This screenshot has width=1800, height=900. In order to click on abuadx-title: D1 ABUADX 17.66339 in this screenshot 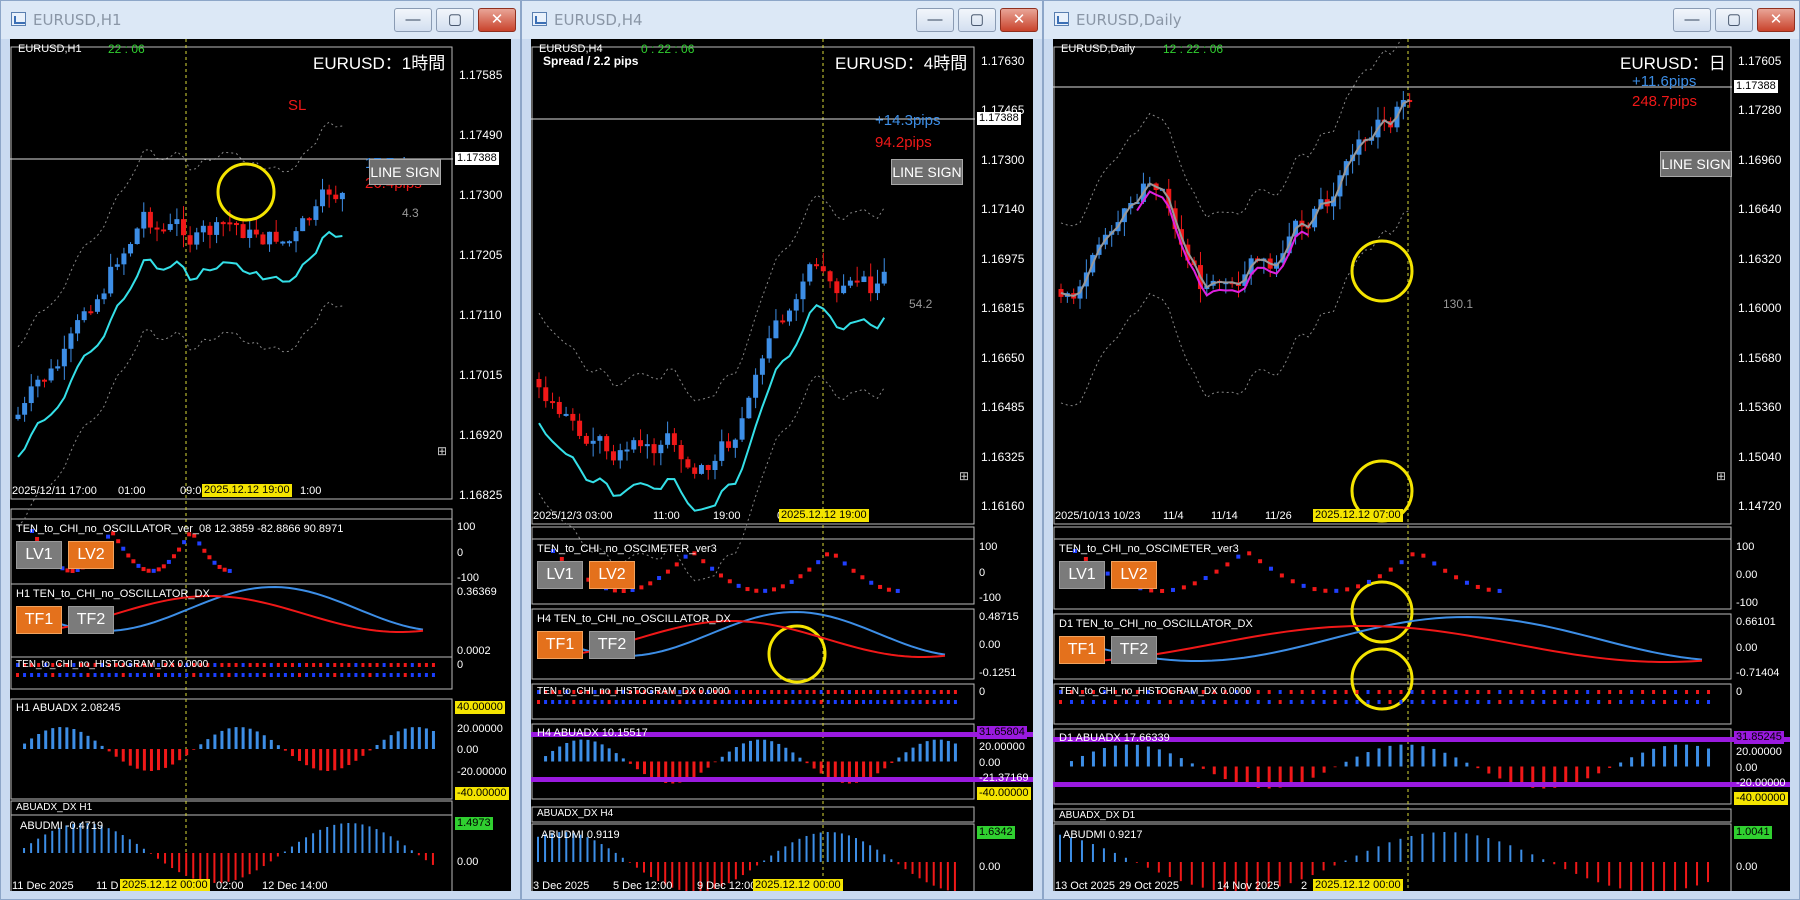, I will do `click(1114, 738)`.